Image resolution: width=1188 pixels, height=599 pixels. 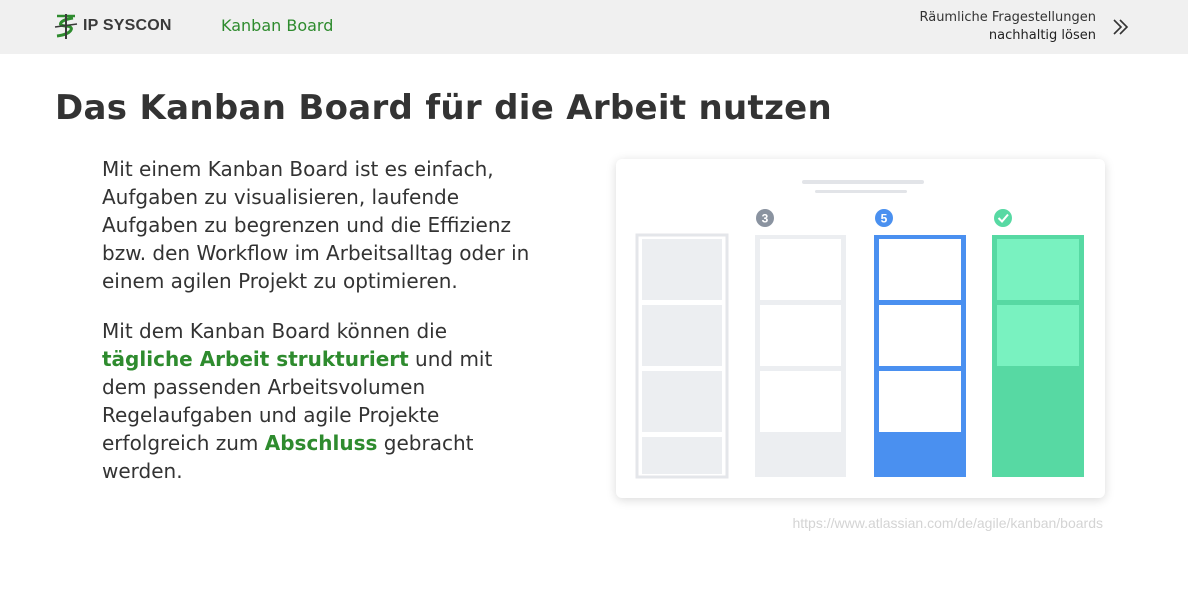 I want to click on logo-text: IP SYSCON, so click(x=127, y=25).